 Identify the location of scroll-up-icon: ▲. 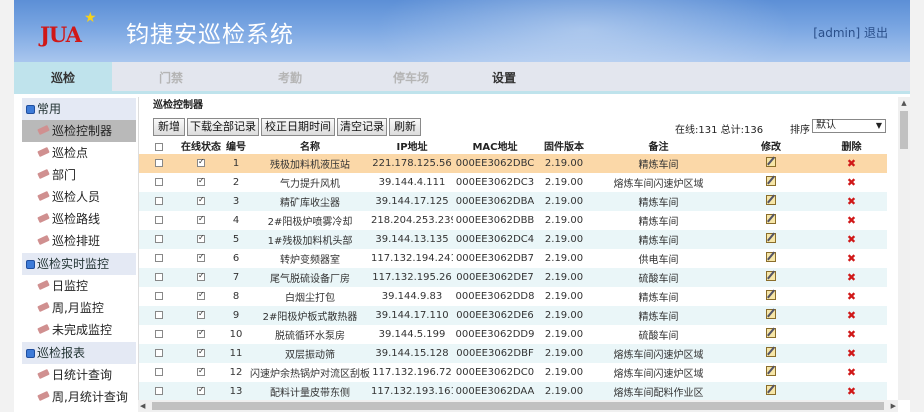
(904, 103).